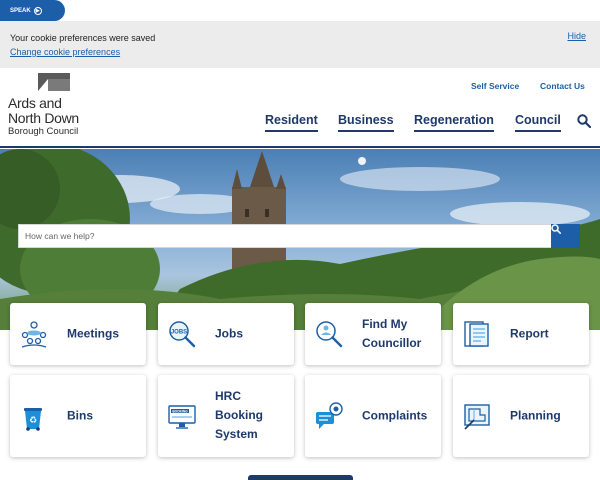 The height and width of the screenshot is (480, 600). Describe the element at coordinates (182, 417) in the screenshot. I see `booking-screen-icon: BOOKING` at that location.